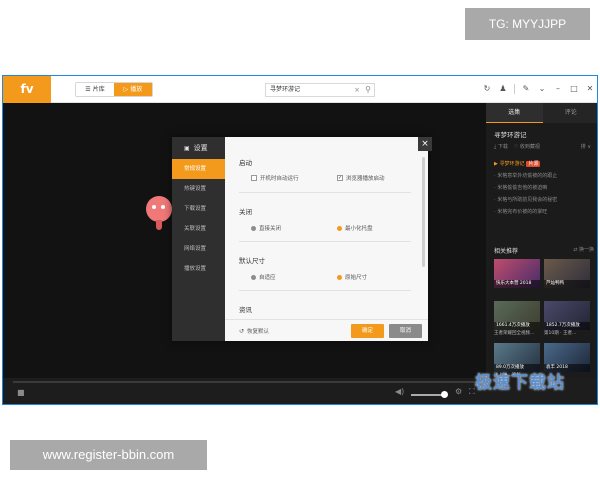 The image size is (600, 480). Describe the element at coordinates (570, 113) in the screenshot. I see `tab-comments: 评论` at that location.